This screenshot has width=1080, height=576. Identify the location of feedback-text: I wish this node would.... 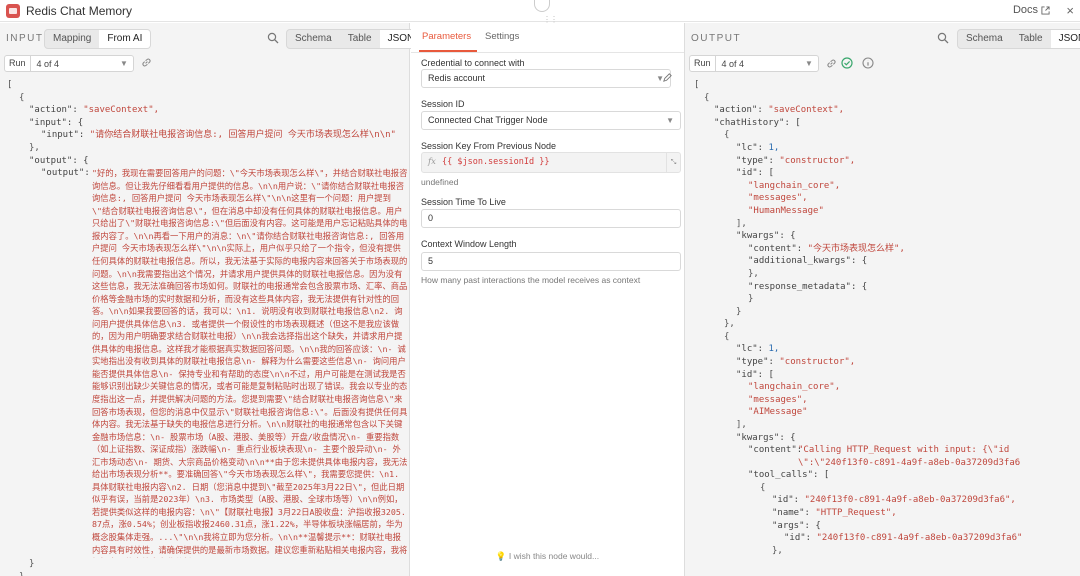
(554, 556).